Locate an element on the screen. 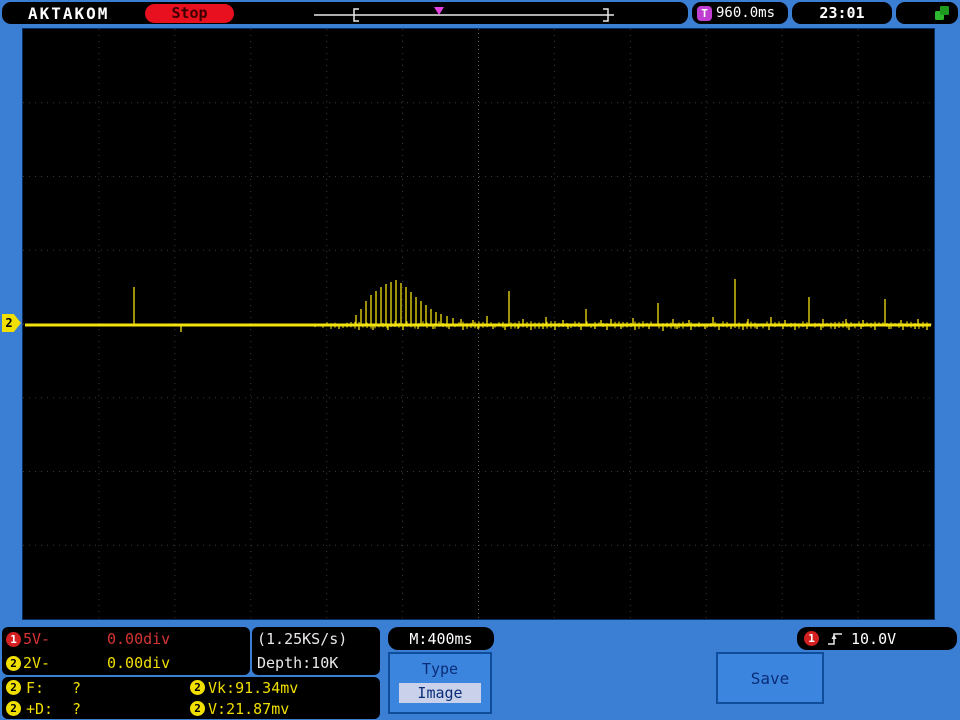 Image resolution: width=960 pixels, height=720 pixels. trigger-level-value: 10.0V is located at coordinates (874, 638).